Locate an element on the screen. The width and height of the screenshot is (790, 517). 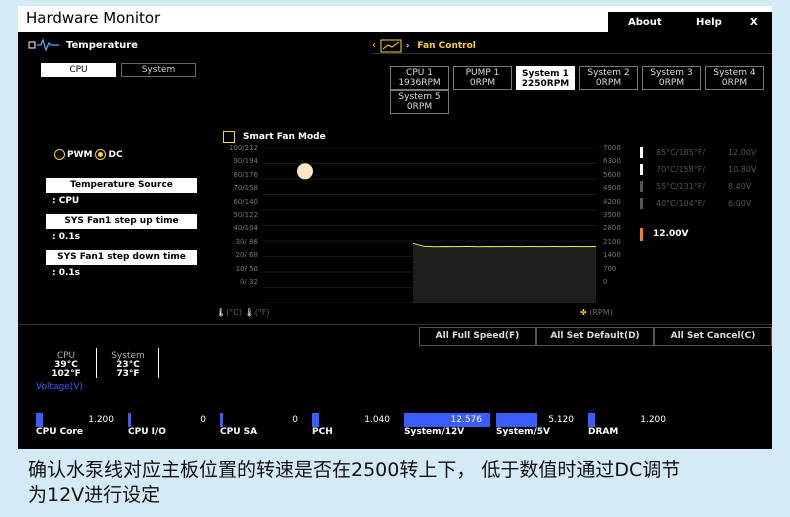
pwm-radio is located at coordinates (59, 154).